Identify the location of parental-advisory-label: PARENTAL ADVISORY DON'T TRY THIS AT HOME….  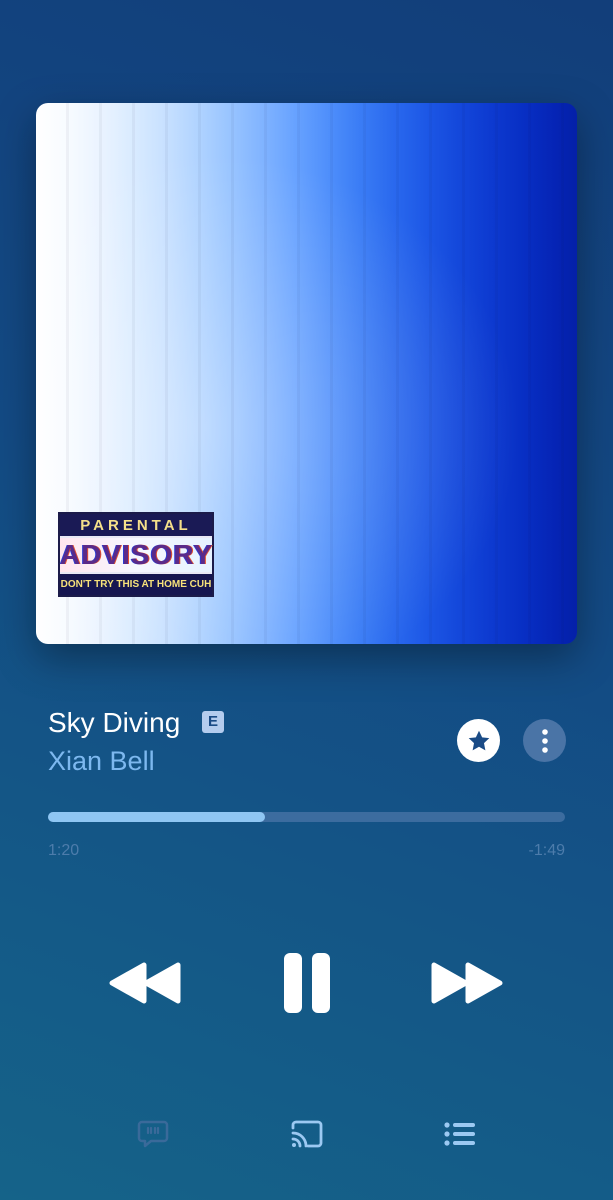
(136, 554).